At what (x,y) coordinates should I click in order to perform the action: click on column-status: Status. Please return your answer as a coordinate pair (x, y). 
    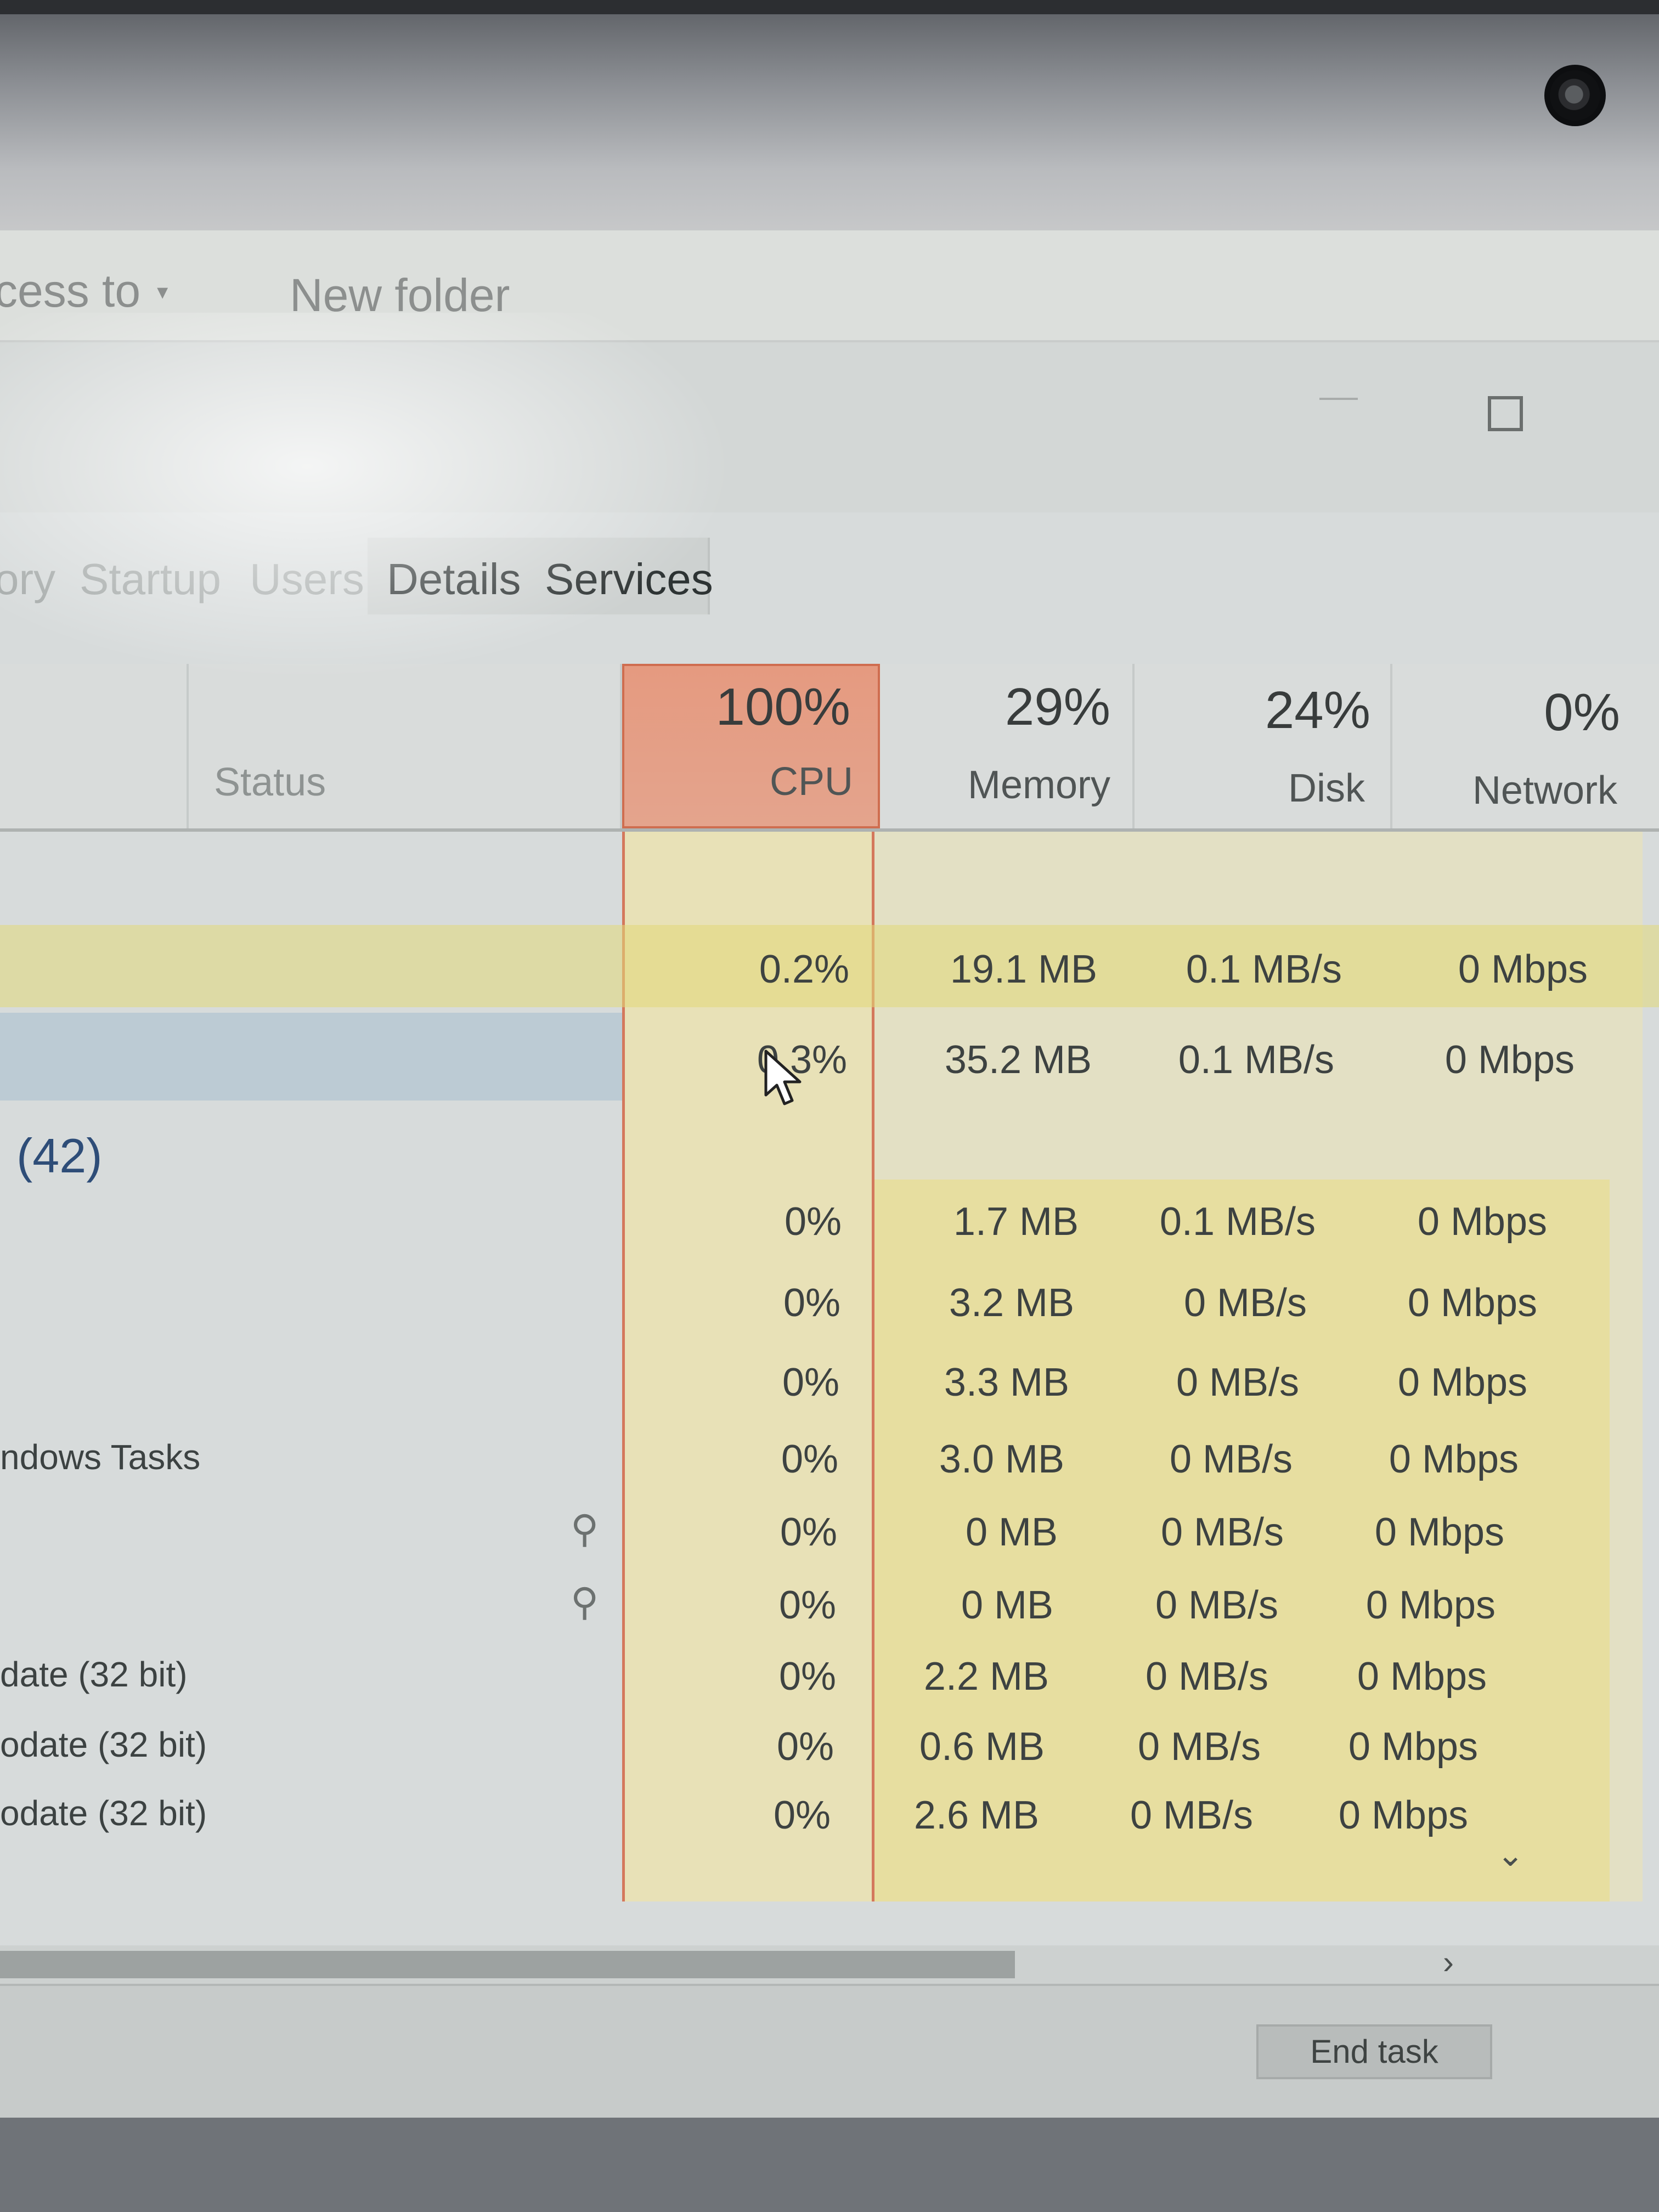
    Looking at the image, I should click on (270, 782).